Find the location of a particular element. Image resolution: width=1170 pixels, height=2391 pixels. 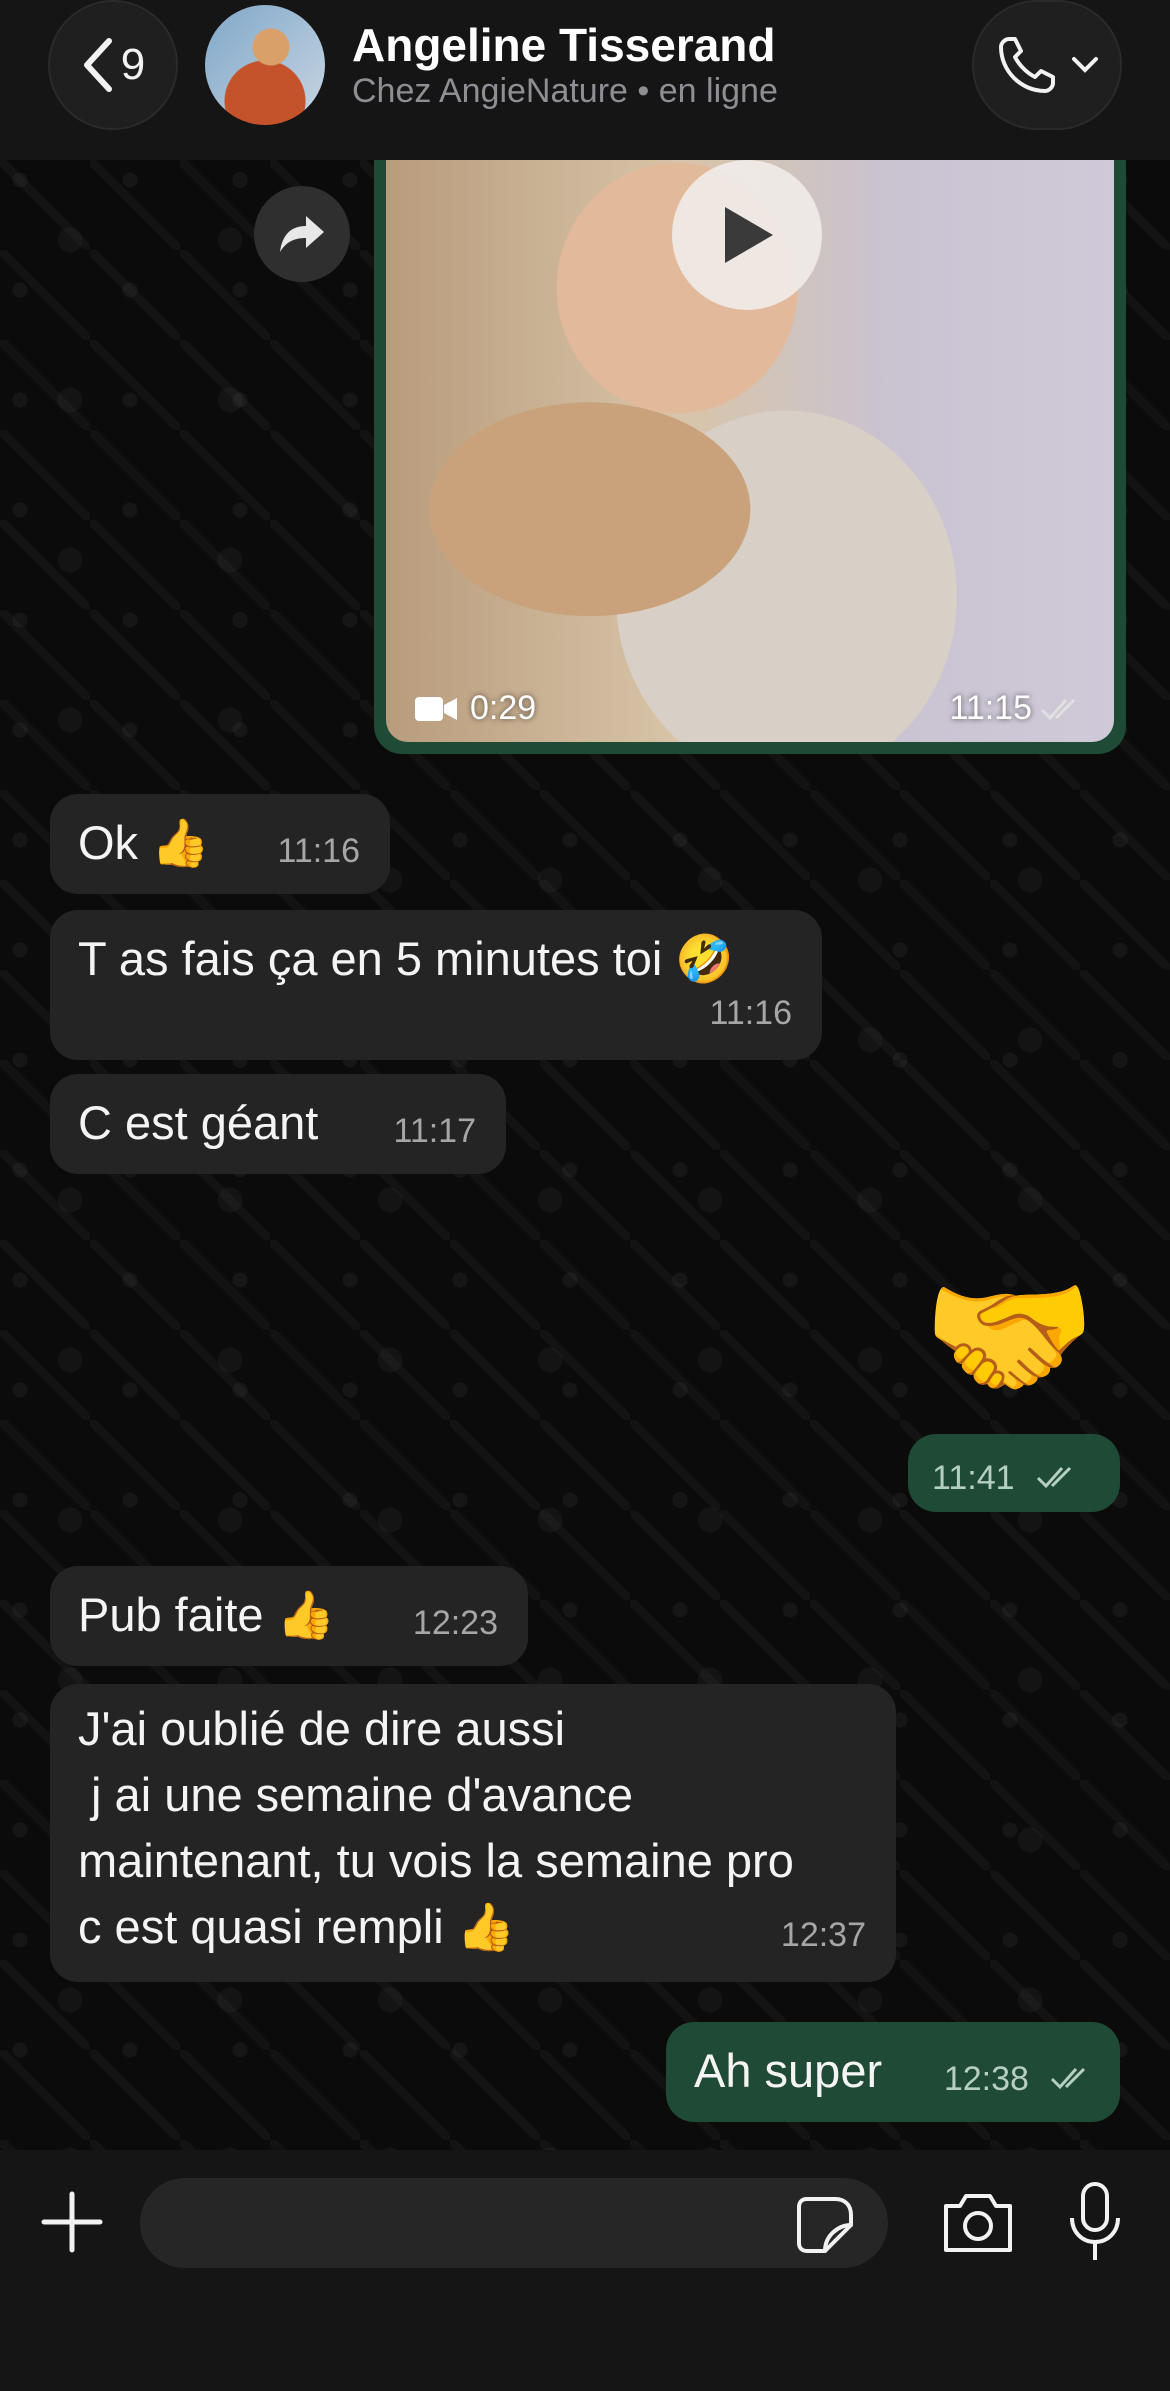

incoming-message: Ok 👍 11:16 is located at coordinates (220, 844).